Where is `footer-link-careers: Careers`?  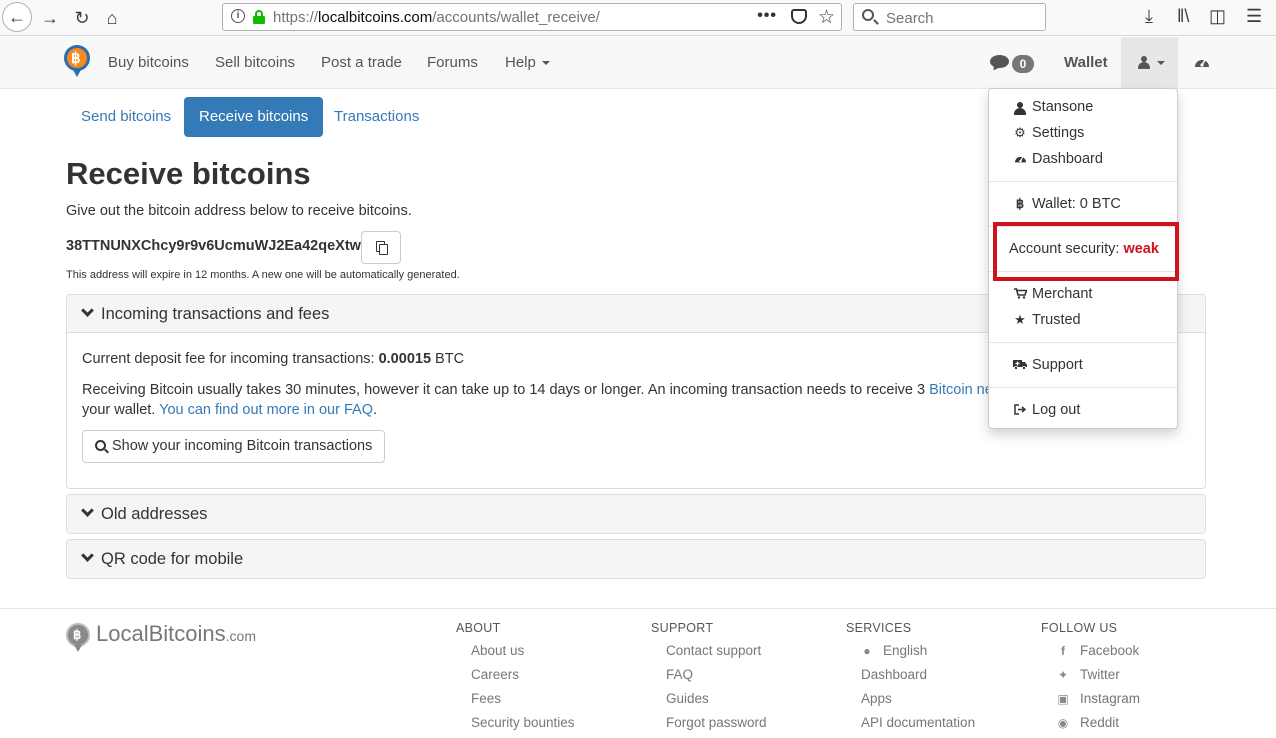 footer-link-careers: Careers is located at coordinates (495, 674).